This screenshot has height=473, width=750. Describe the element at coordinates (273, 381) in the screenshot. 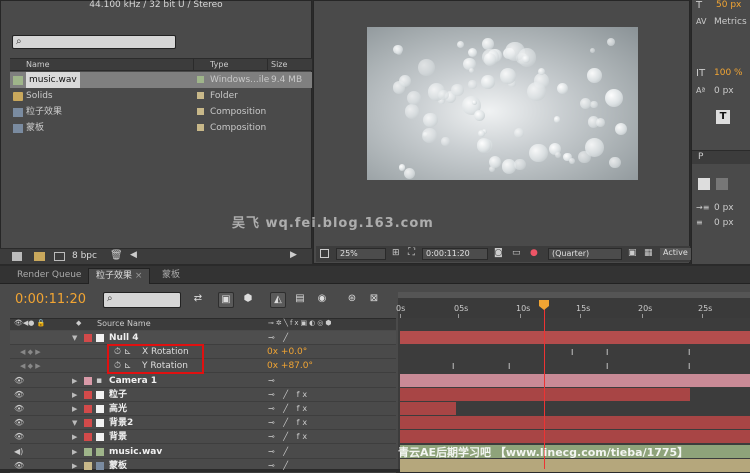

I see `layer-switches: ⊸` at that location.